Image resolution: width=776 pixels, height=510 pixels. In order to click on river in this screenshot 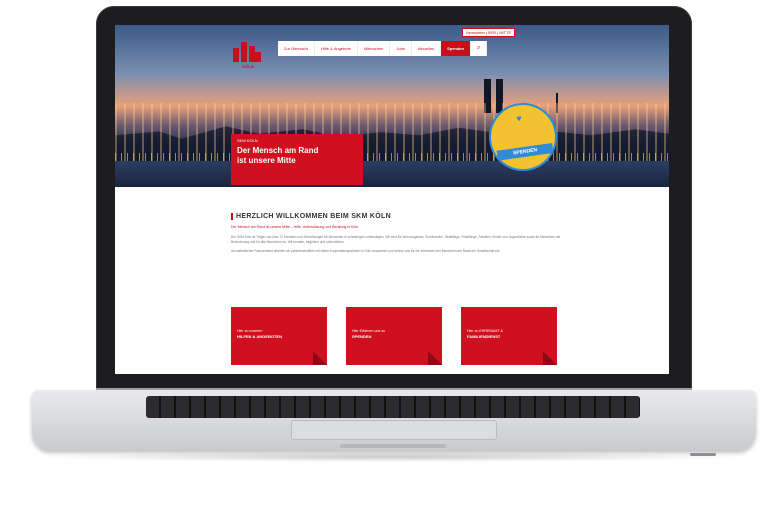, I will do `click(392, 174)`.